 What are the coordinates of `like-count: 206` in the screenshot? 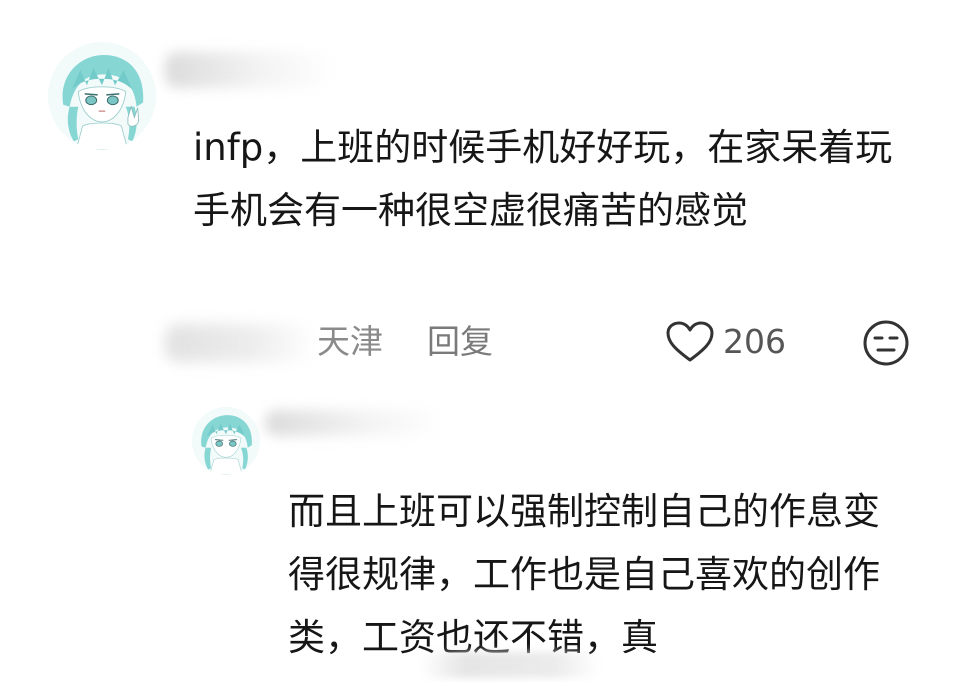 It's located at (754, 341).